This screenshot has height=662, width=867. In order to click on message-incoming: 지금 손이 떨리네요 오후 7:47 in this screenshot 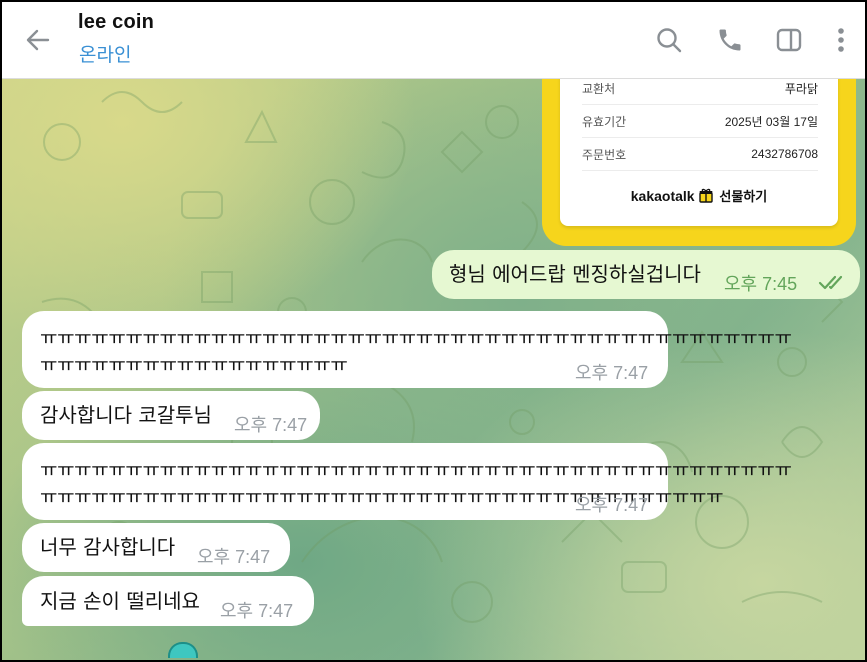, I will do `click(168, 601)`.